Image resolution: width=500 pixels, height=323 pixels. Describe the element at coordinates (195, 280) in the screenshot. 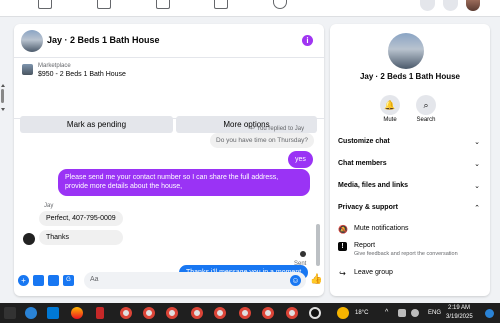

I see `message-input: Aa ☺` at that location.